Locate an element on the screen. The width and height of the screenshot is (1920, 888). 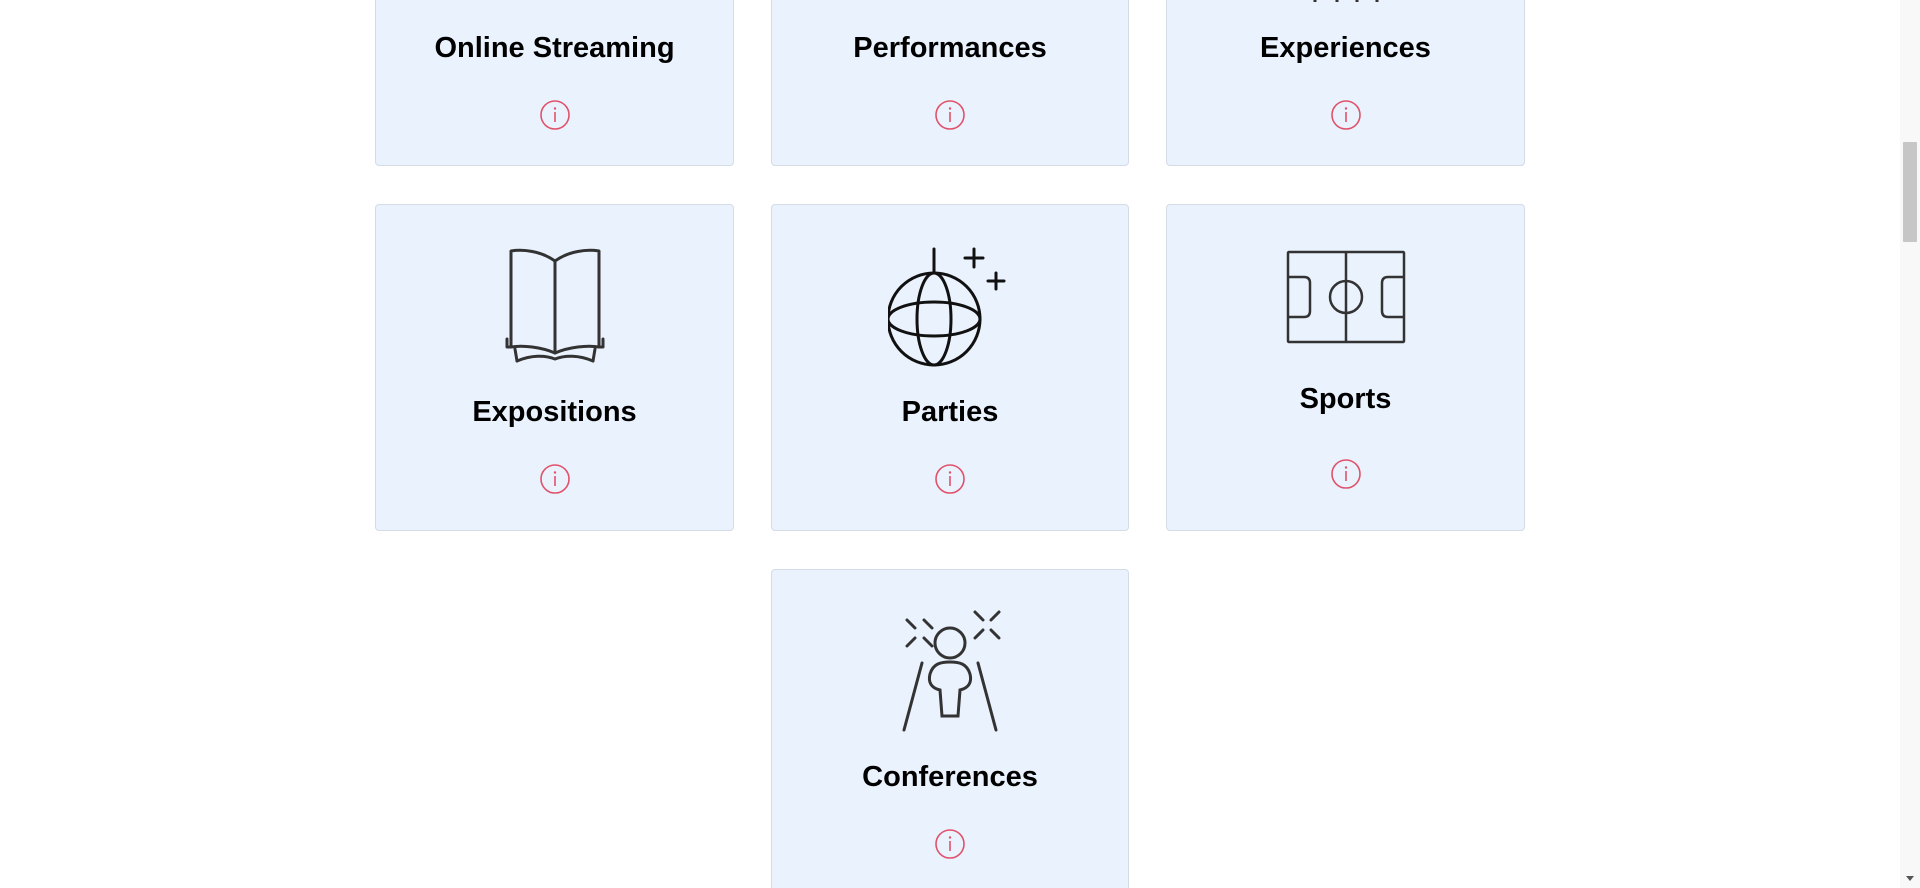
card-title: Conferences is located at coordinates (950, 777).